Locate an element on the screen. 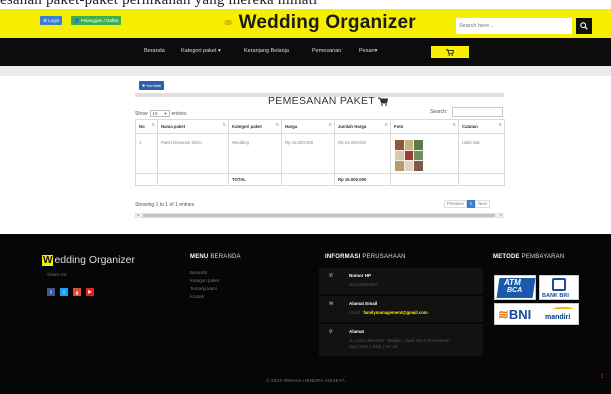 This screenshot has height=394, width=611. bca-text: BCA is located at coordinates (515, 290).